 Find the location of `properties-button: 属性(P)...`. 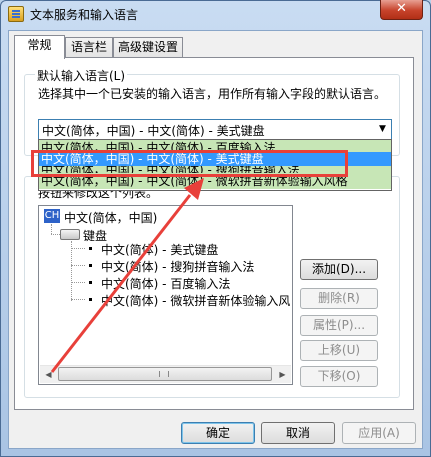

properties-button: 属性(P)... is located at coordinates (339, 325).